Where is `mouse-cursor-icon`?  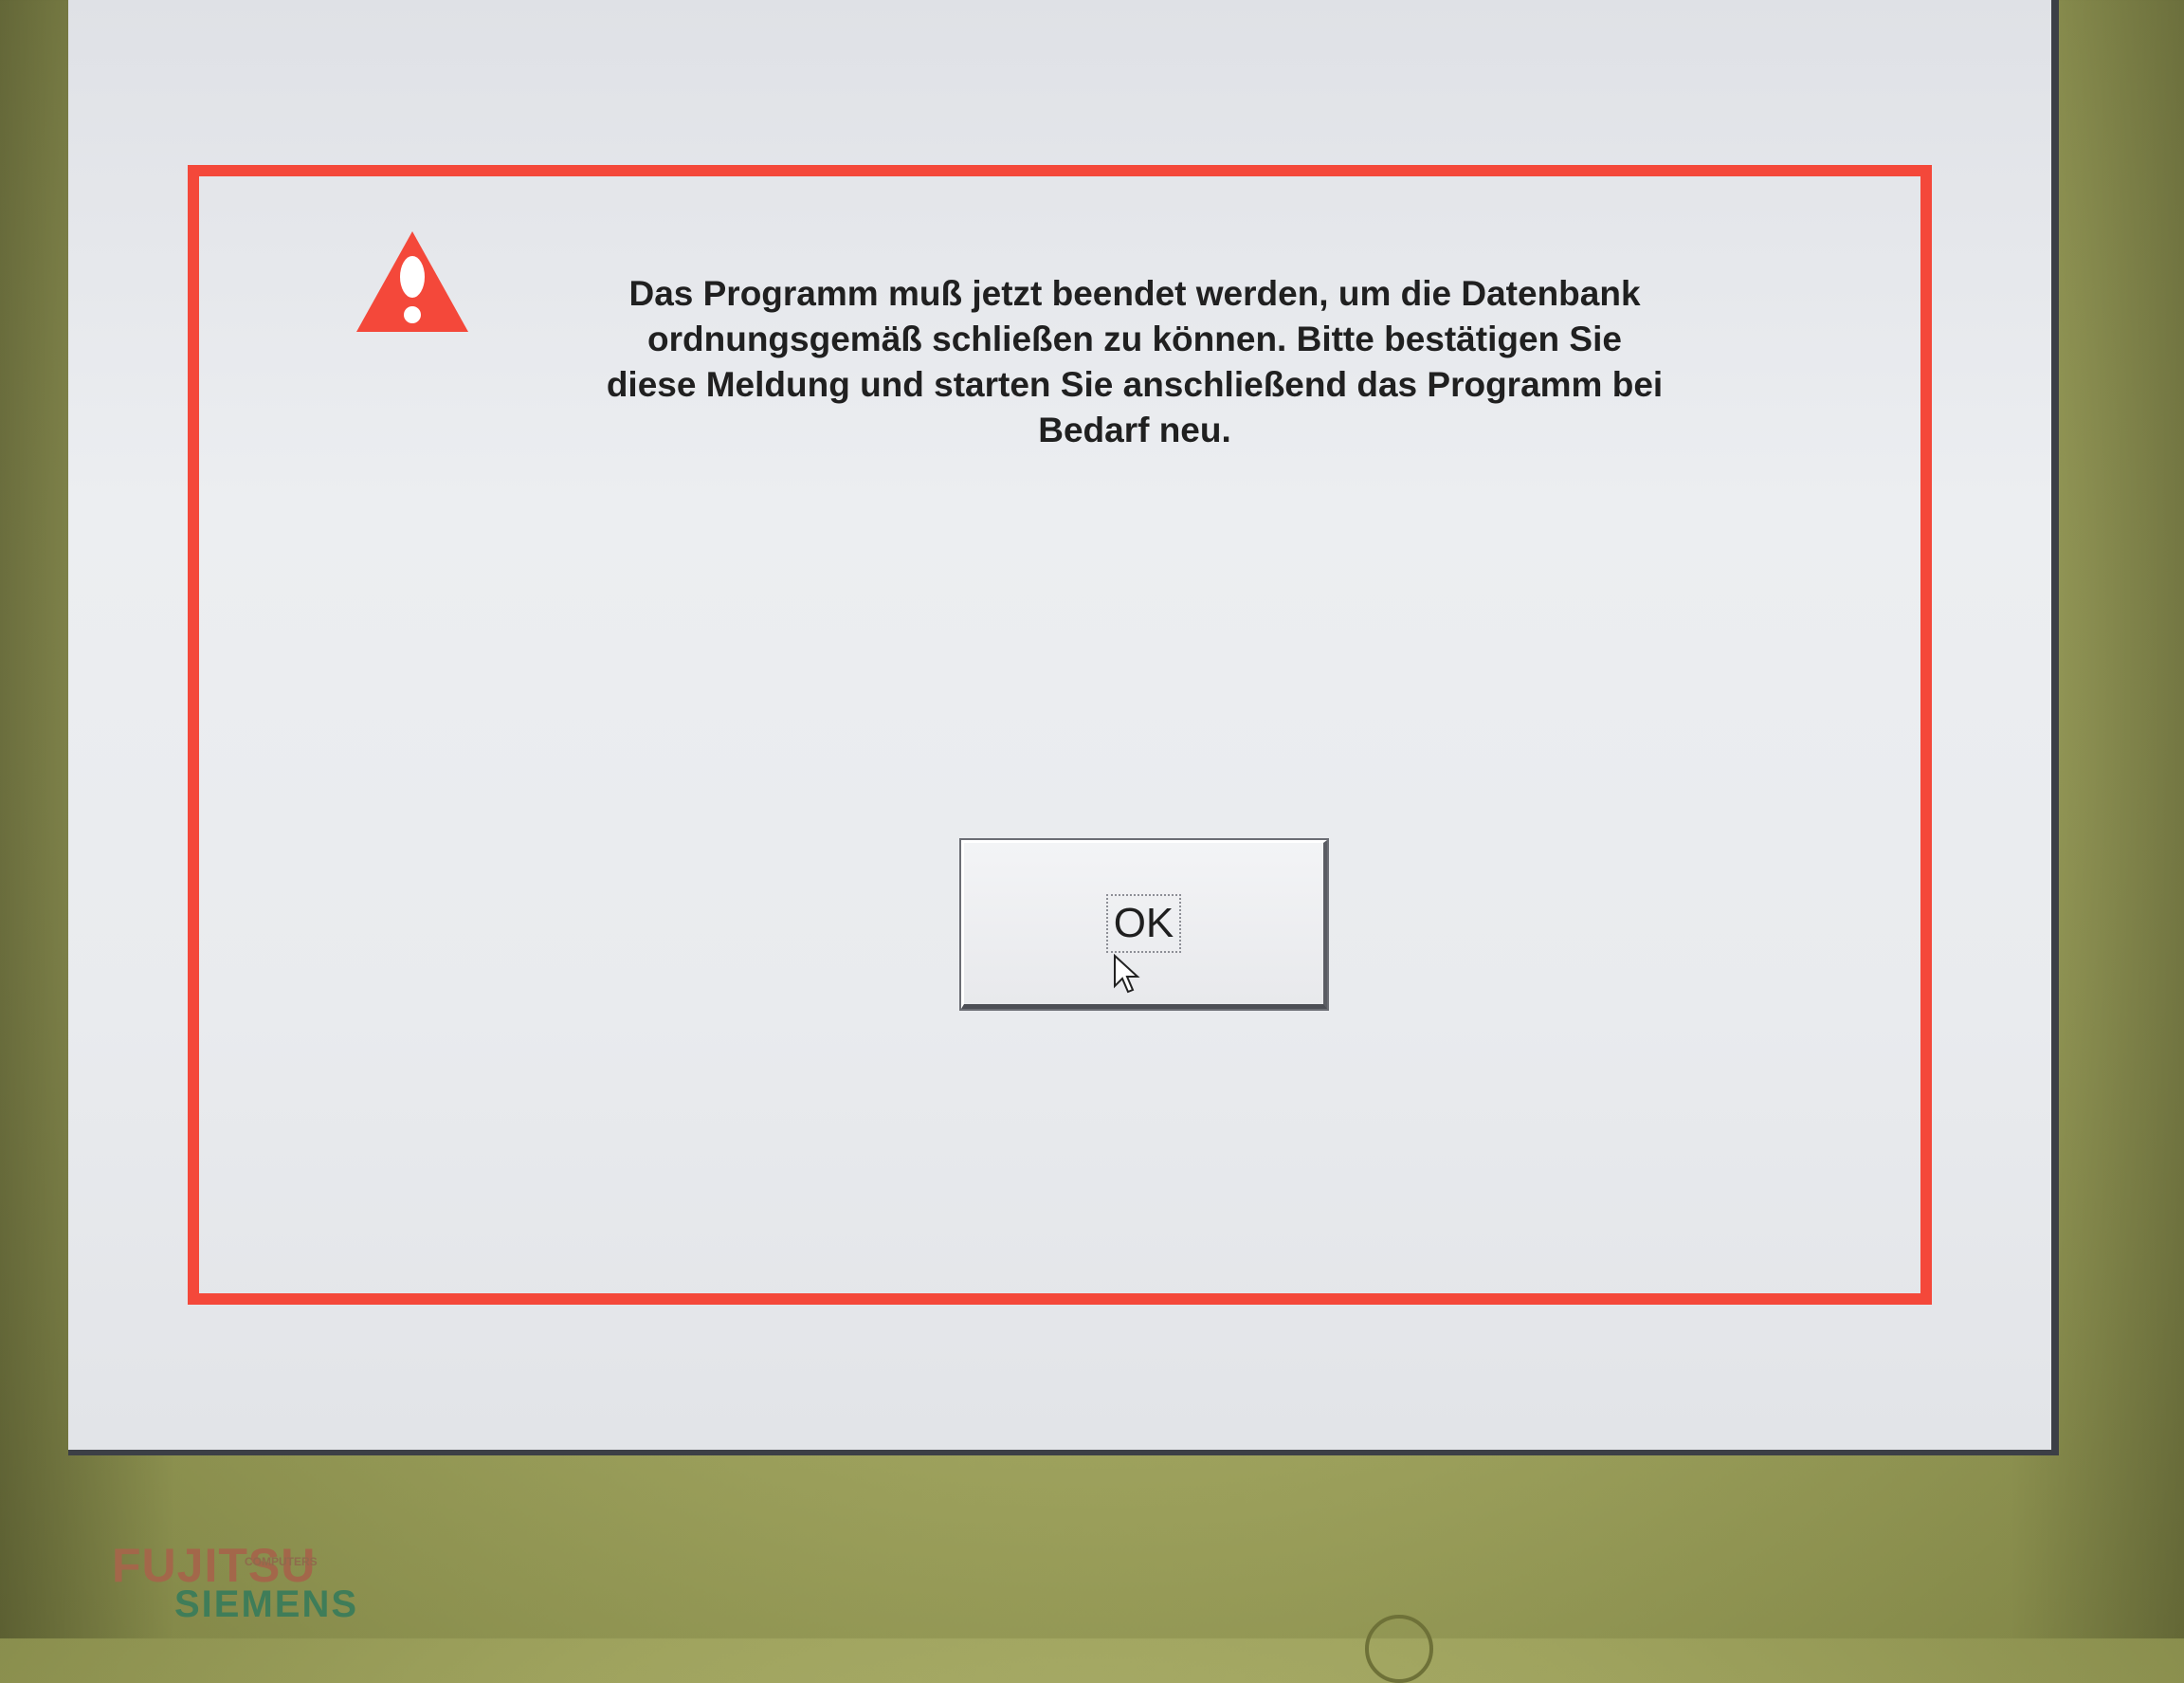
mouse-cursor-icon is located at coordinates (1127, 974).